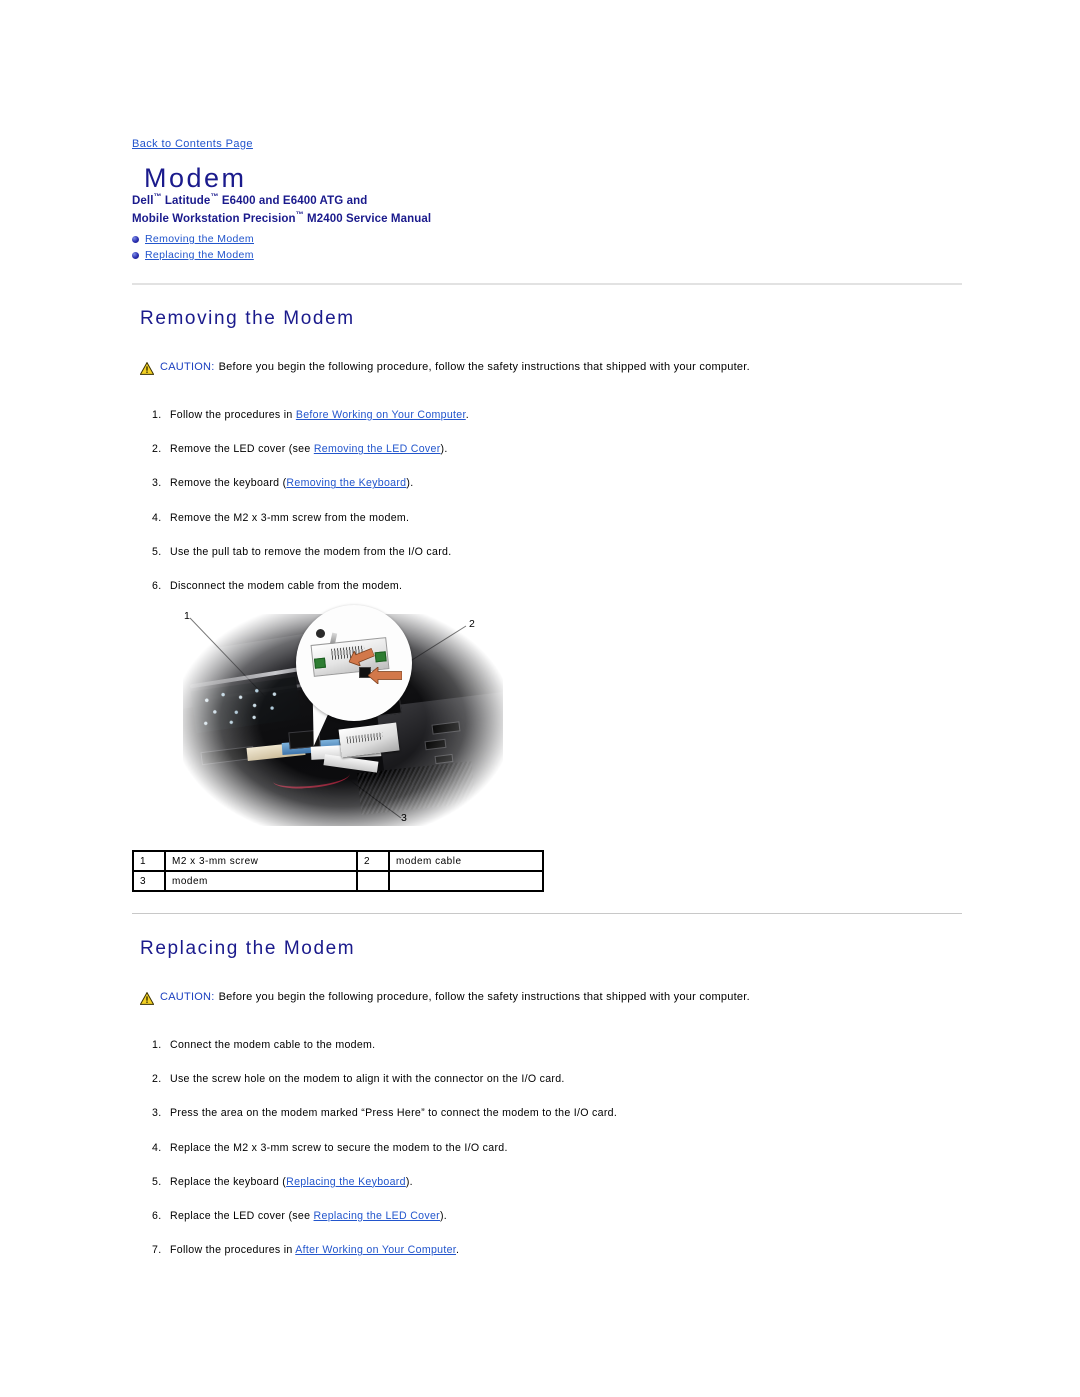 This screenshot has height=1397, width=1080. Describe the element at coordinates (378, 1045) in the screenshot. I see `list-item: 1. Connect the modem cable to the modem.` at that location.